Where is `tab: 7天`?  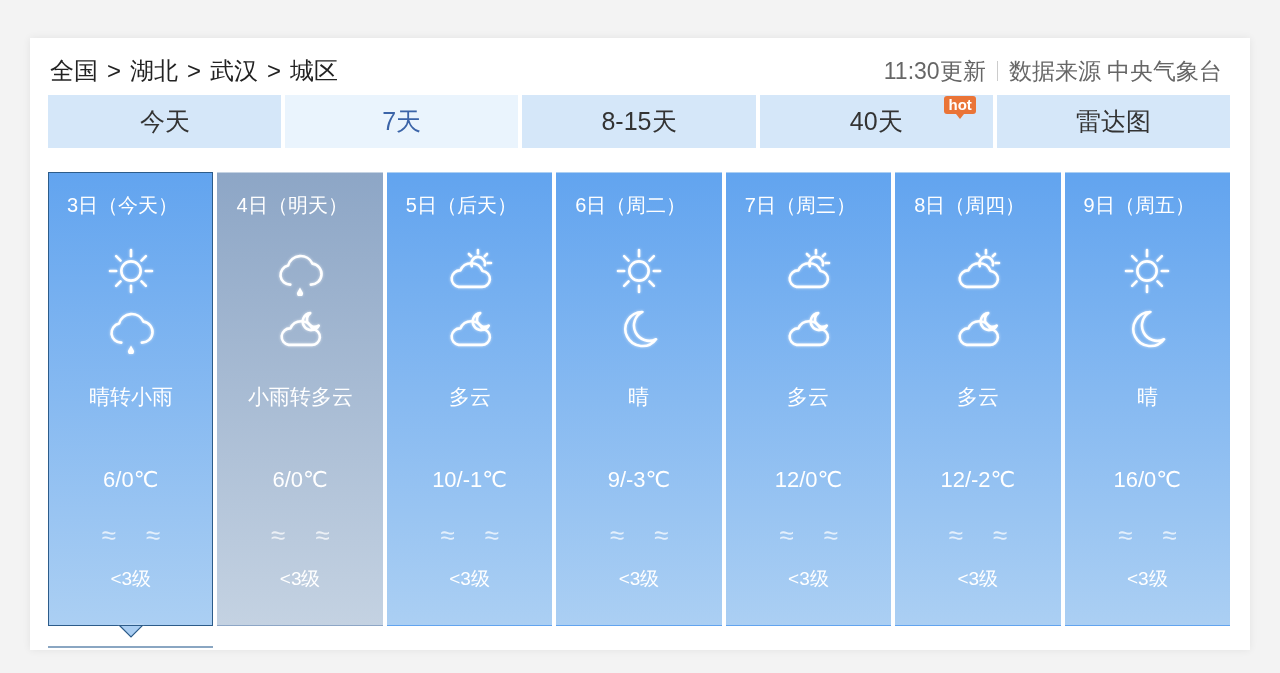
tab: 7天 is located at coordinates (402, 121).